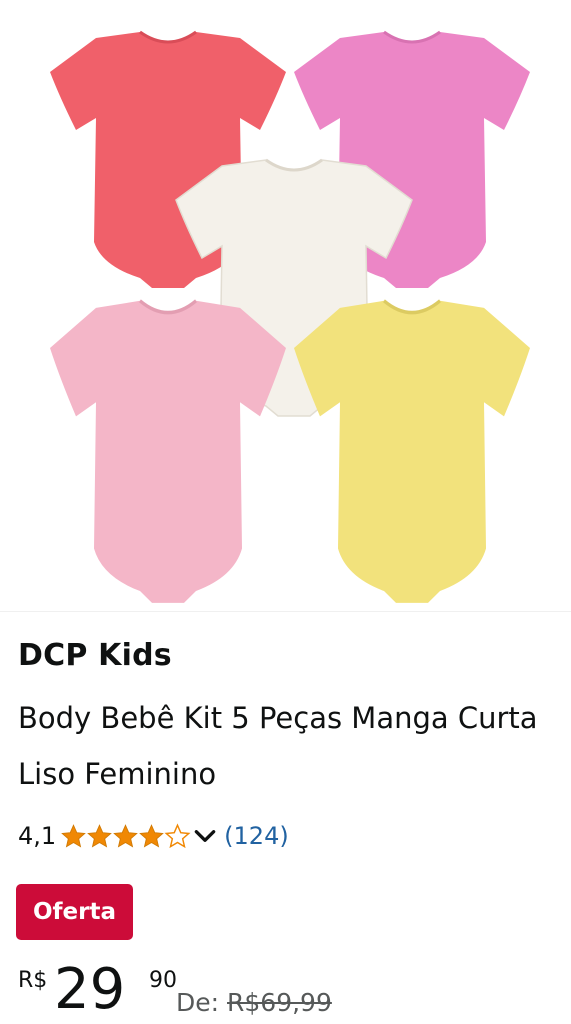  I want to click on chevron-down-icon, so click(205, 836).